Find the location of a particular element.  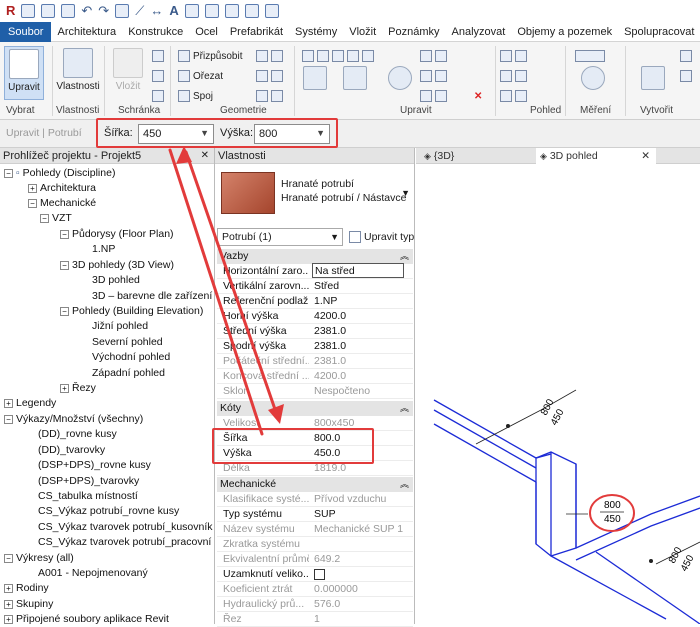

tree-item: + Skupiny is located at coordinates (28, 604).